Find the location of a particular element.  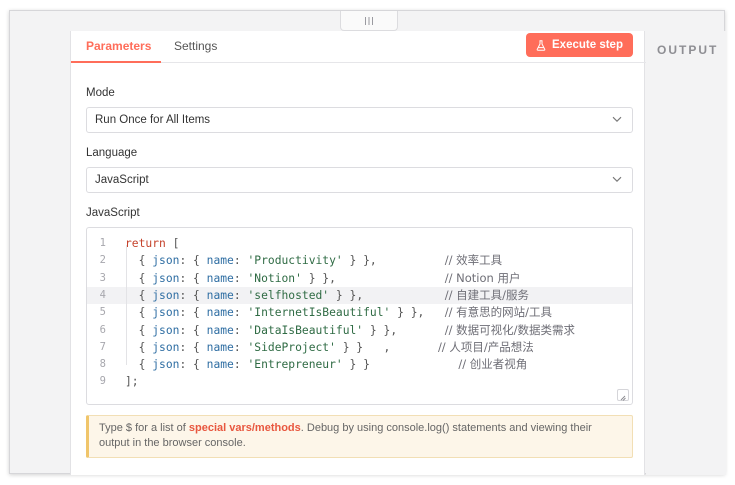

code-token: // 效率工具 is located at coordinates (473, 260).